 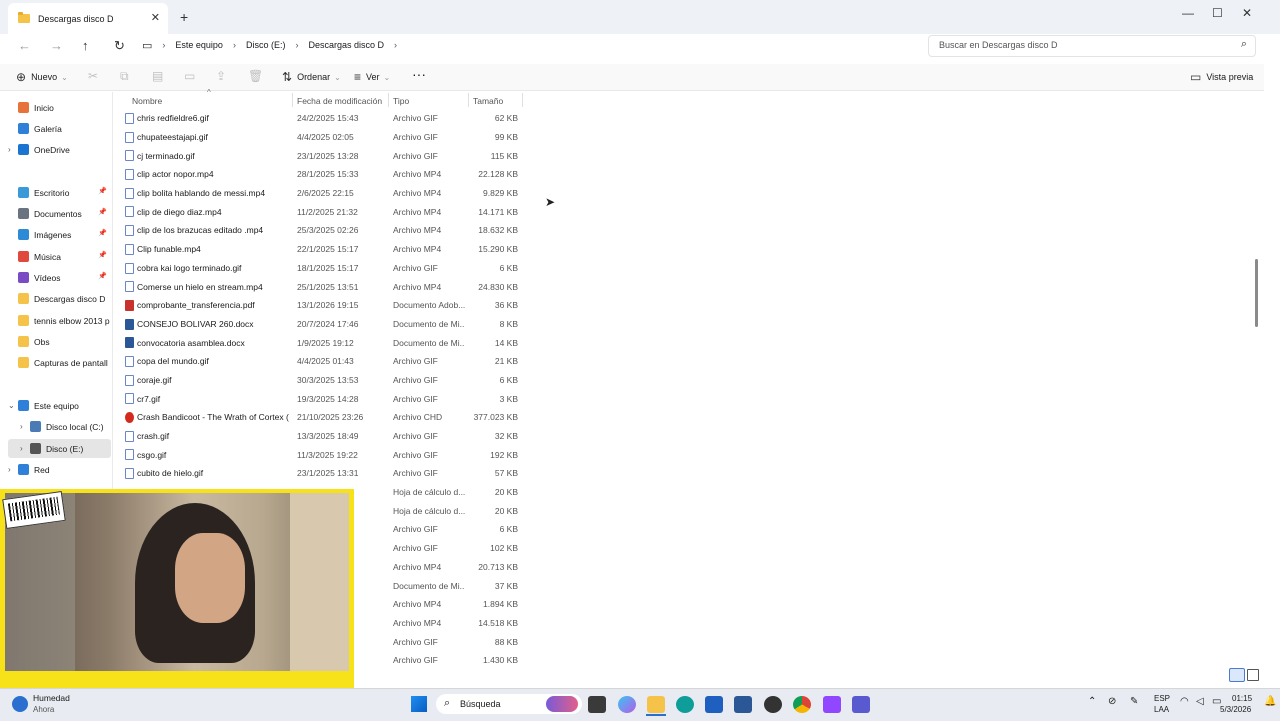 What do you see at coordinates (59, 298) in the screenshot?
I see `sidebar-item-8: Descargas disco D` at bounding box center [59, 298].